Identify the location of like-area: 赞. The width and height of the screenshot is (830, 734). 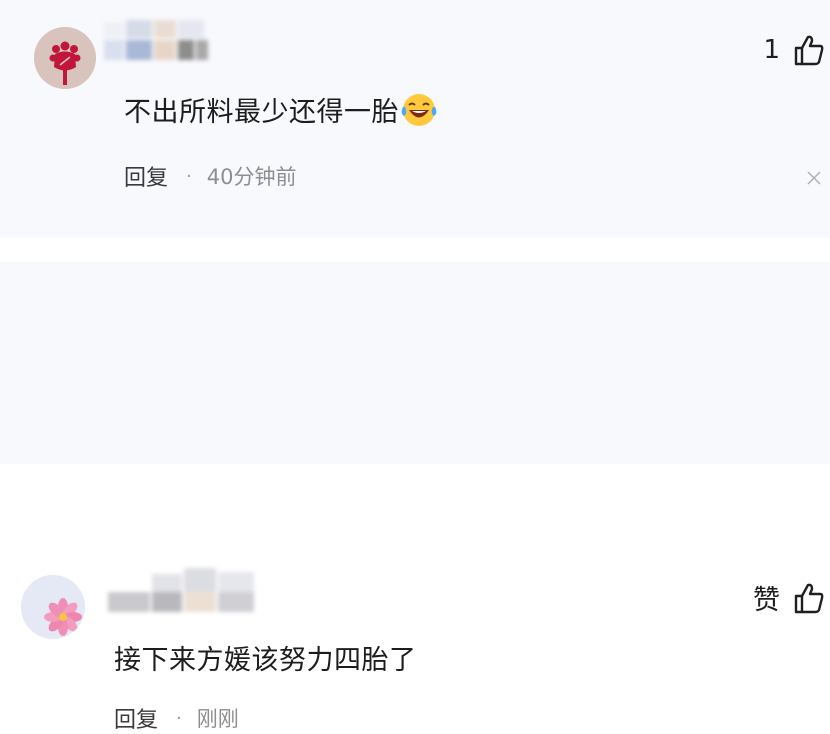
(788, 597).